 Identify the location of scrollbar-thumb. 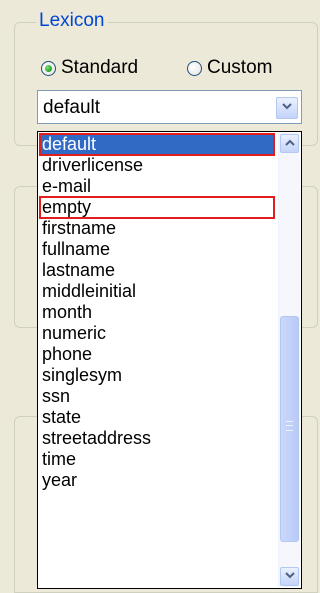
(289, 429).